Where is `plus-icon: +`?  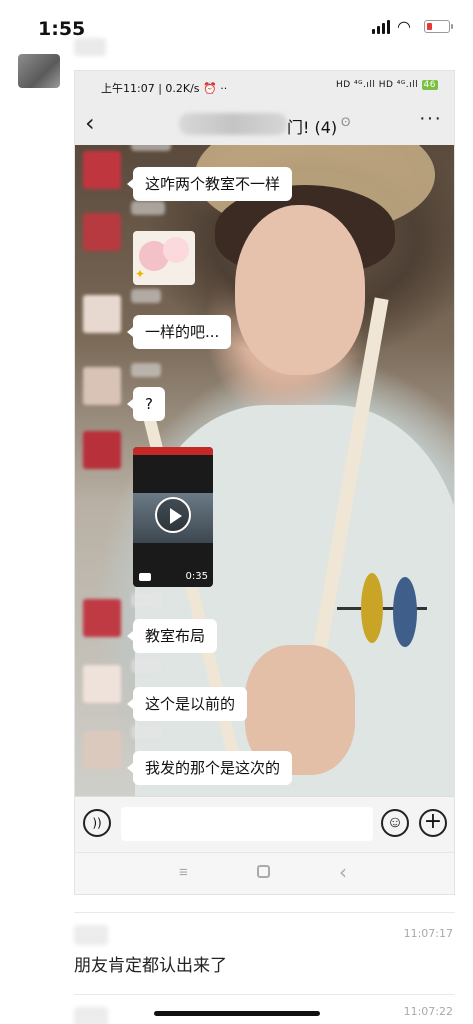 plus-icon: + is located at coordinates (433, 823).